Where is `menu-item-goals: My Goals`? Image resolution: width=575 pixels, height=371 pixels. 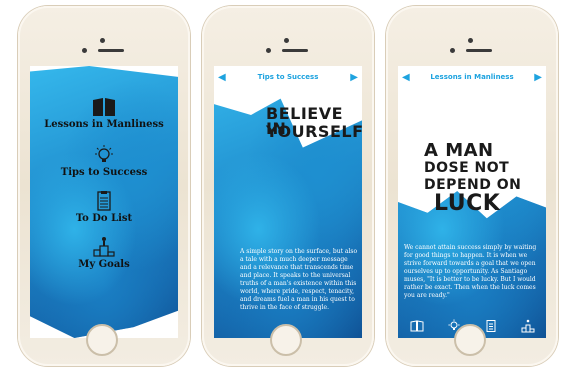 menu-item-goals: My Goals is located at coordinates (104, 253).